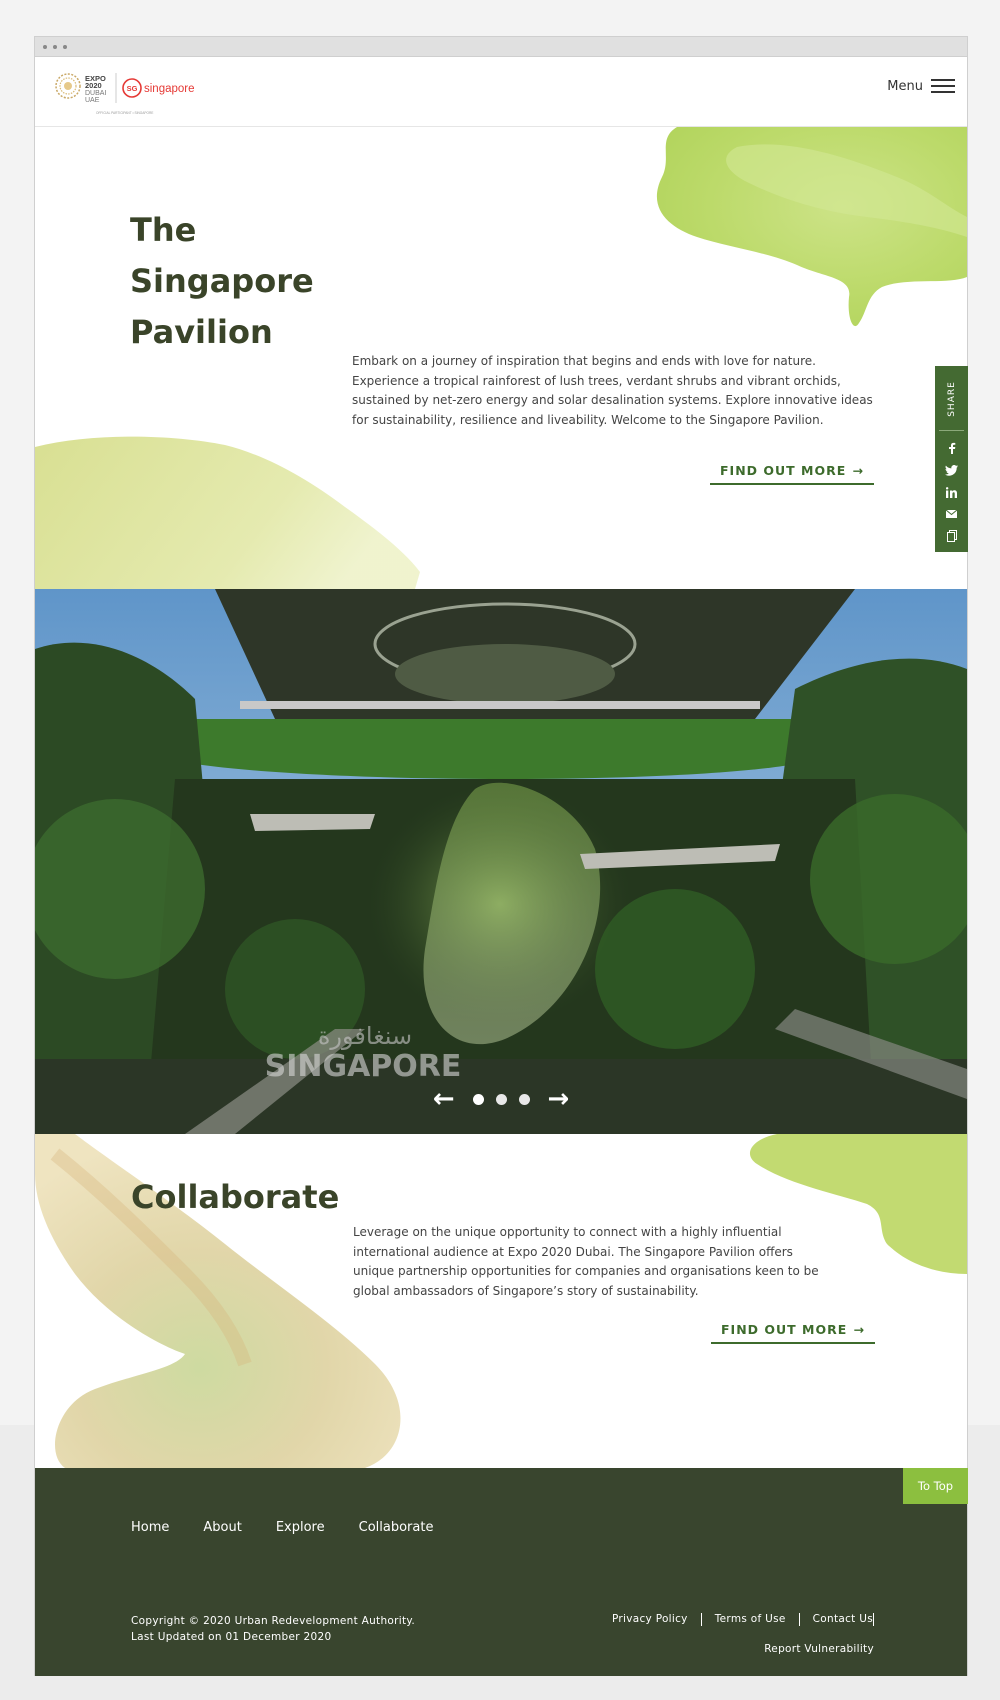 This screenshot has width=1000, height=1700. I want to click on footer-legal-links: Privacy Policy Terms of Use Contact Us, so click(743, 1619).